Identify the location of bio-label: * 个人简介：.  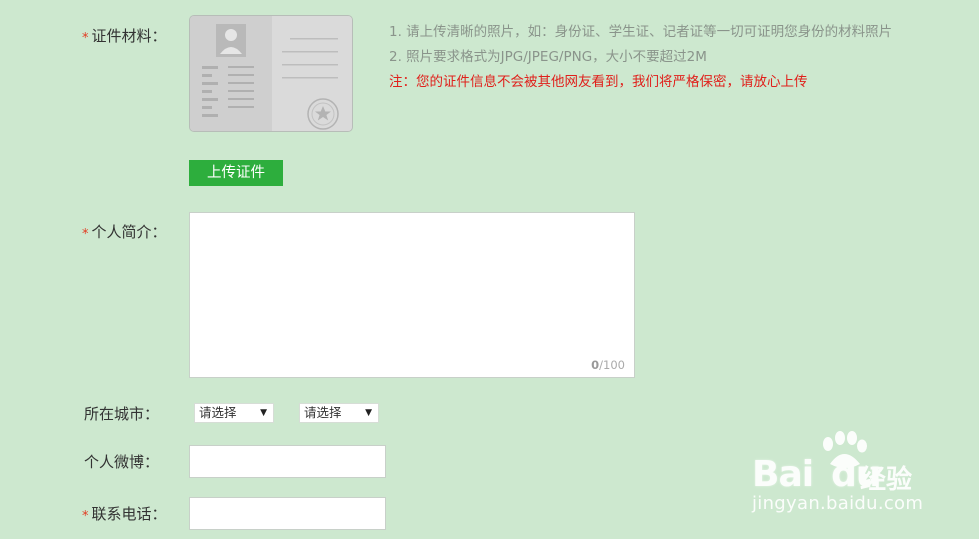
(124, 231).